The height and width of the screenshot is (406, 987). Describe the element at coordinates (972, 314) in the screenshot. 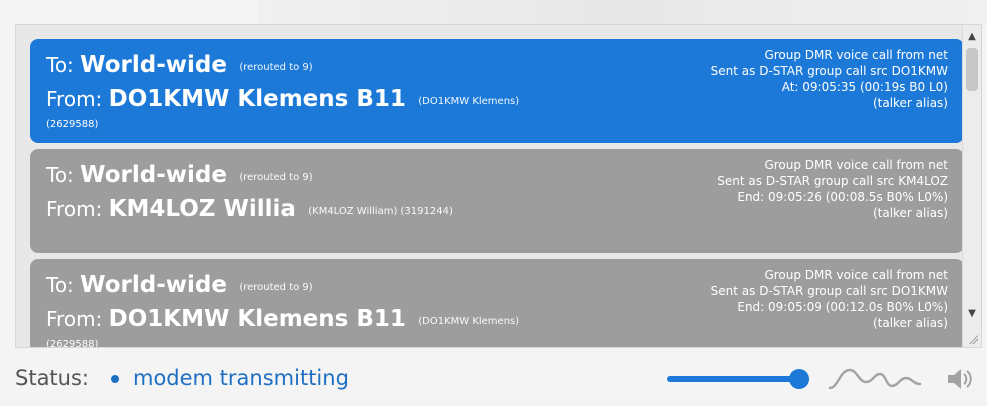

I see `chevron-down-icon: ▼` at that location.